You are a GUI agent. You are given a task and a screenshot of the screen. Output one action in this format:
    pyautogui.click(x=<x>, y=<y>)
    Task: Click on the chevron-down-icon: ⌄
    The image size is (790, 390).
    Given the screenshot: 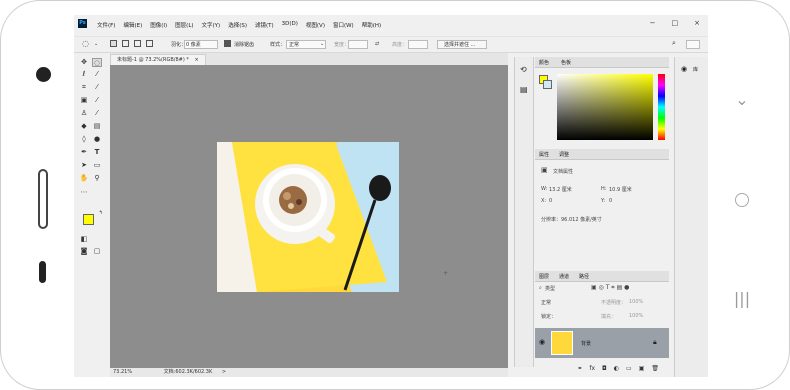 What is the action you would take?
    pyautogui.click(x=742, y=100)
    